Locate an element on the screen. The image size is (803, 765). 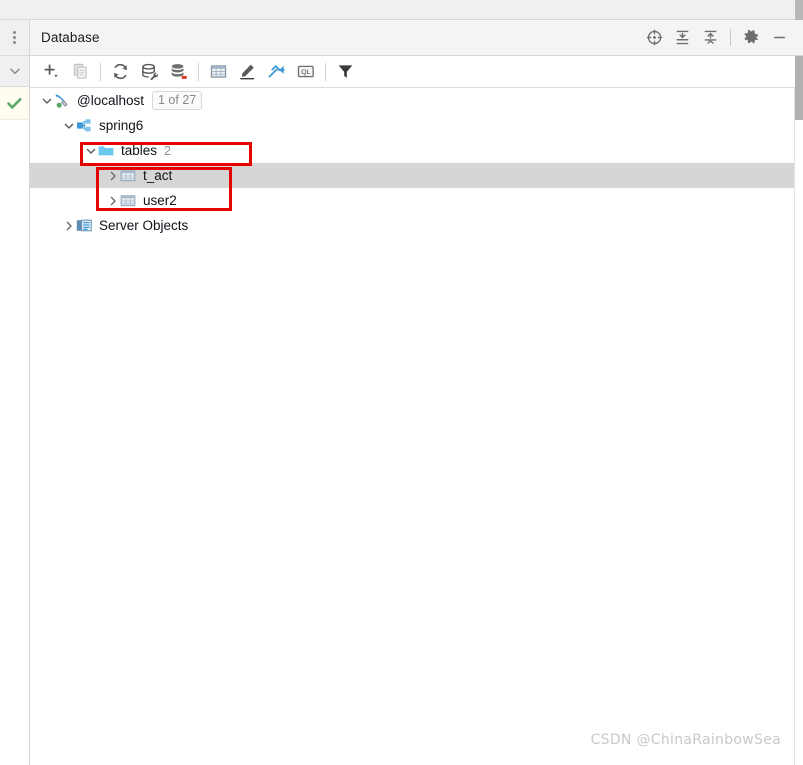
settings-button is located at coordinates (751, 38).